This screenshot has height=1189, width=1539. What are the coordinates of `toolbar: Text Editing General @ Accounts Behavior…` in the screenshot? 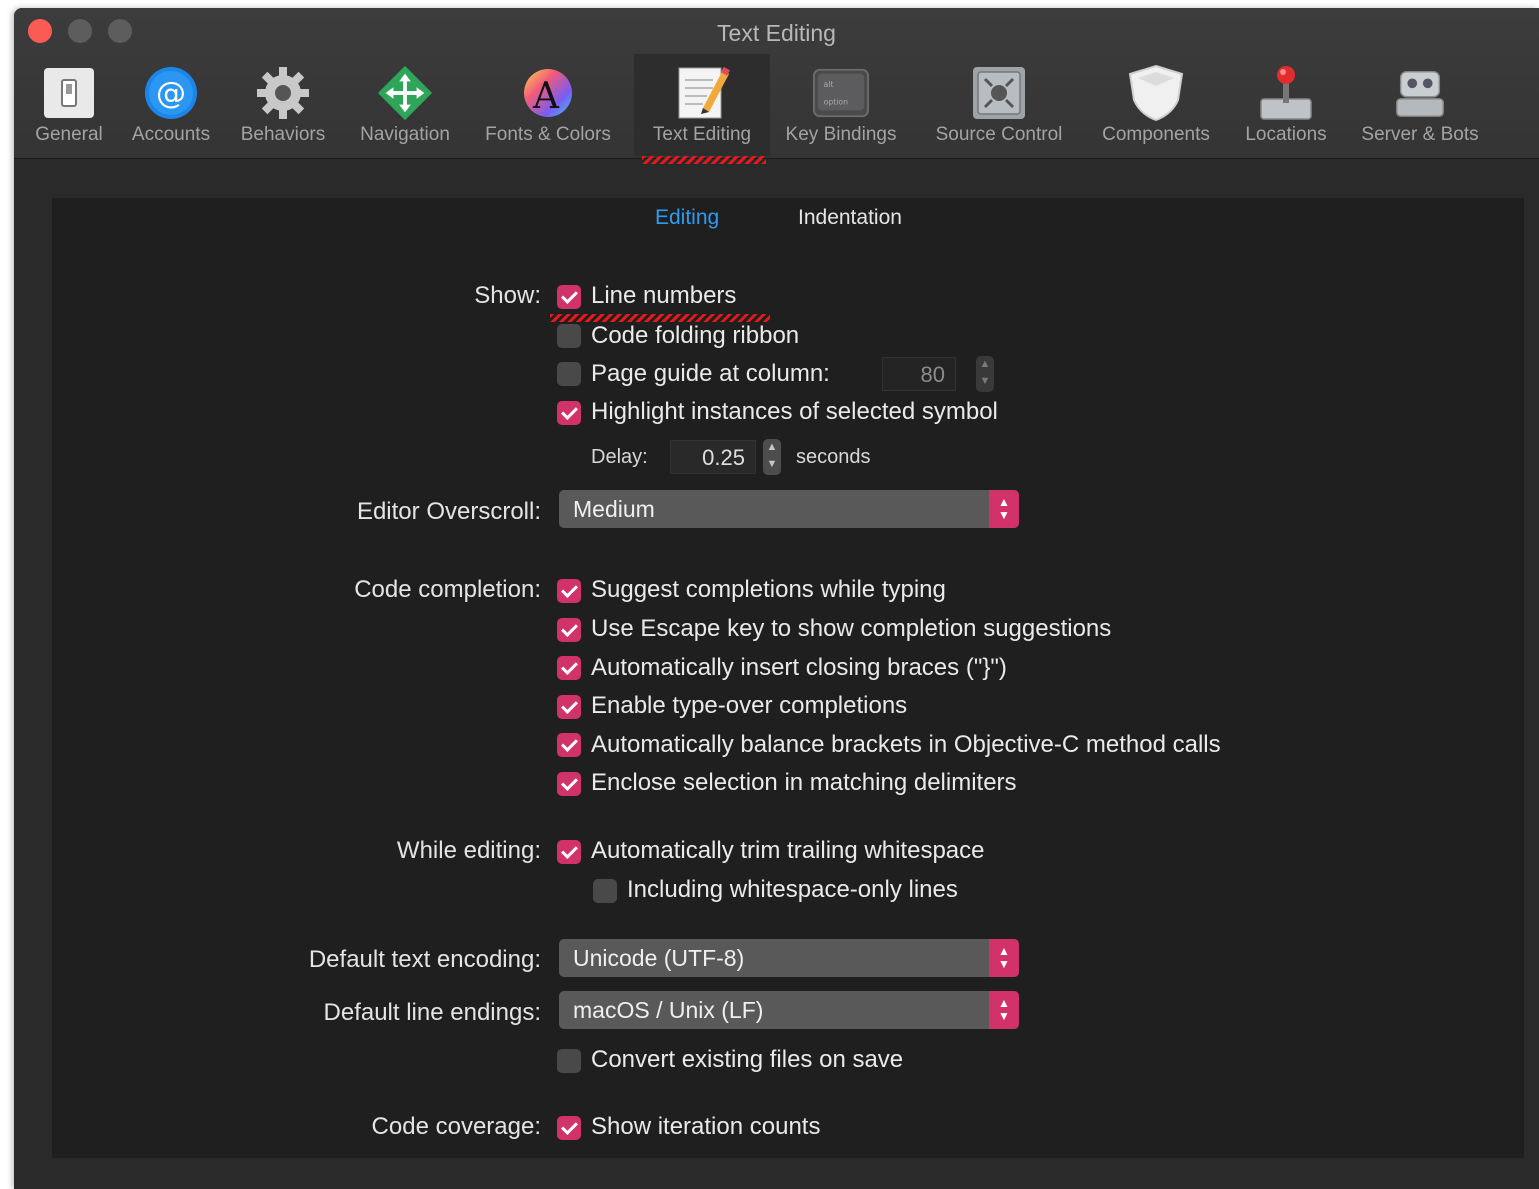 It's located at (776, 86).